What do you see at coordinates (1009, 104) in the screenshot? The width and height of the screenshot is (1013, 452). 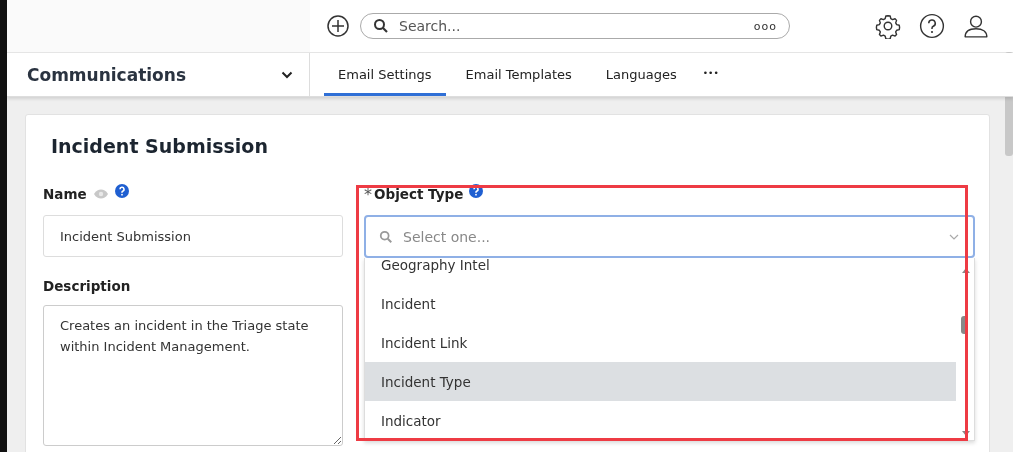 I see `page-scrollbar` at bounding box center [1009, 104].